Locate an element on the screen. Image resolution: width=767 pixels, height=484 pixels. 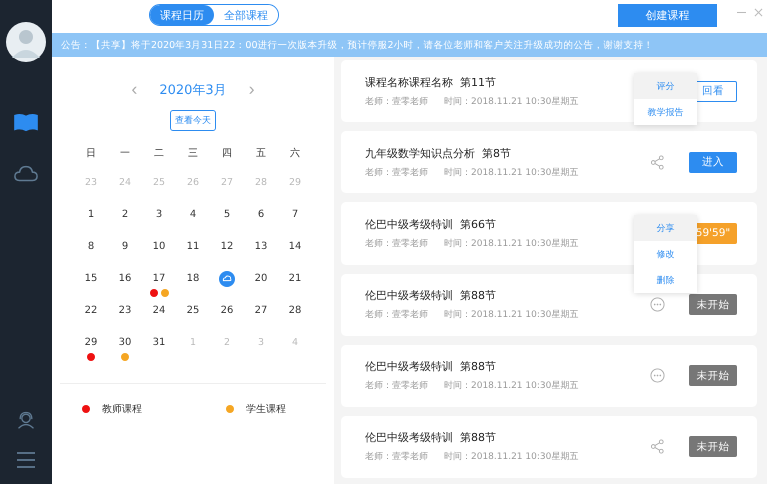
calendar-day: 18 is located at coordinates (193, 279).